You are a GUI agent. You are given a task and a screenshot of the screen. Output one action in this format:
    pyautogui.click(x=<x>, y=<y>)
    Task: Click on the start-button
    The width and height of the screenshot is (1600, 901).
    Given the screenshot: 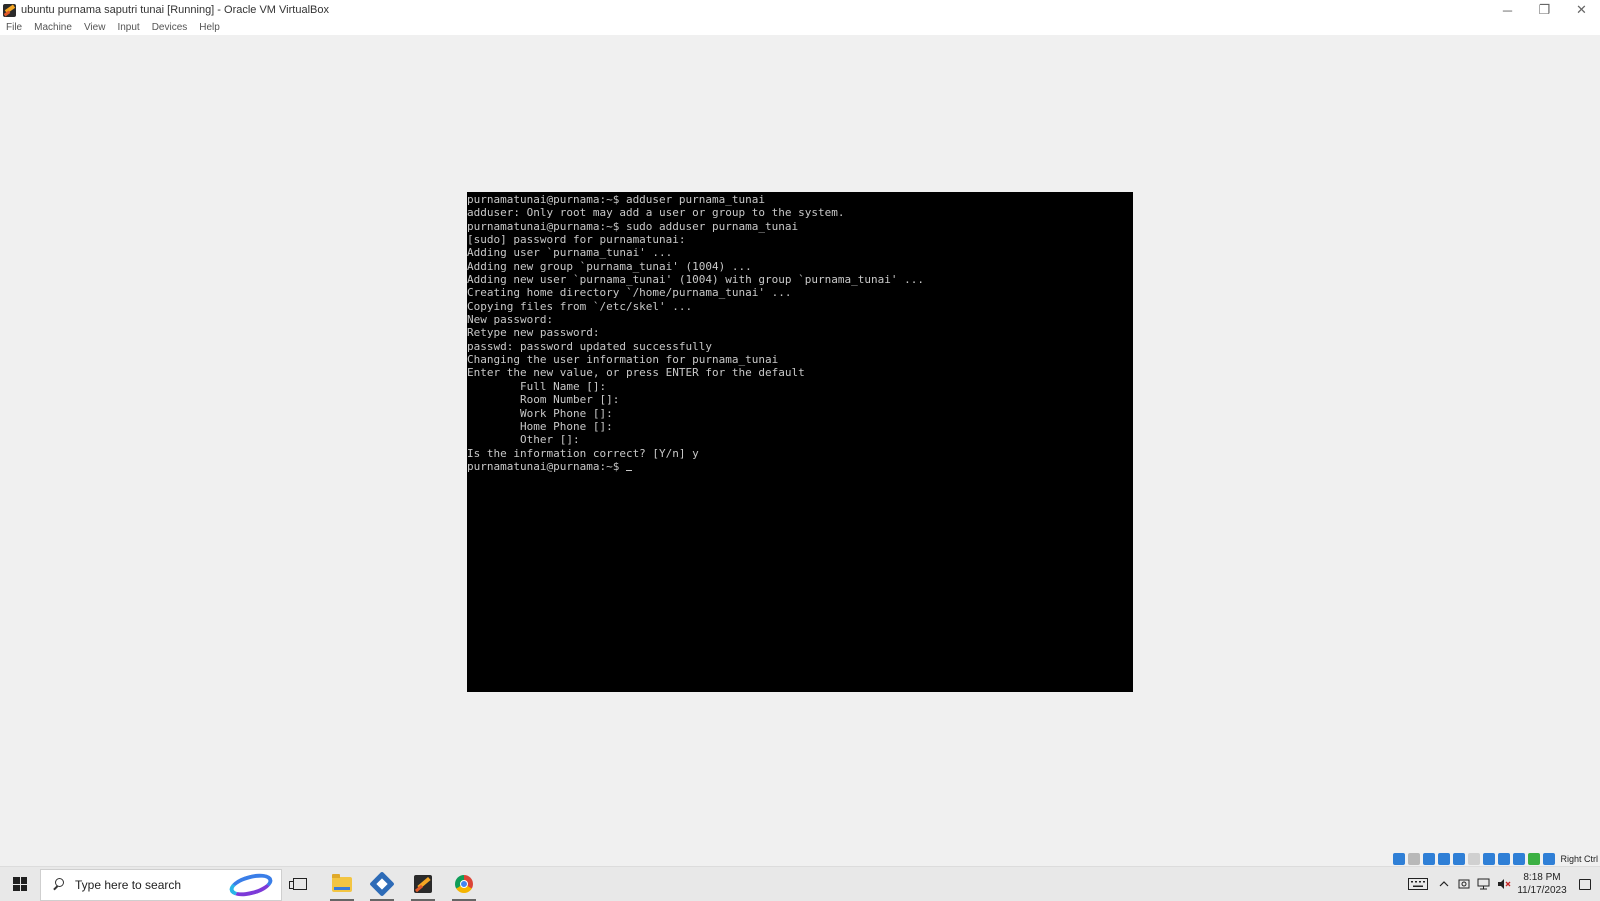 What is the action you would take?
    pyautogui.click(x=20, y=884)
    